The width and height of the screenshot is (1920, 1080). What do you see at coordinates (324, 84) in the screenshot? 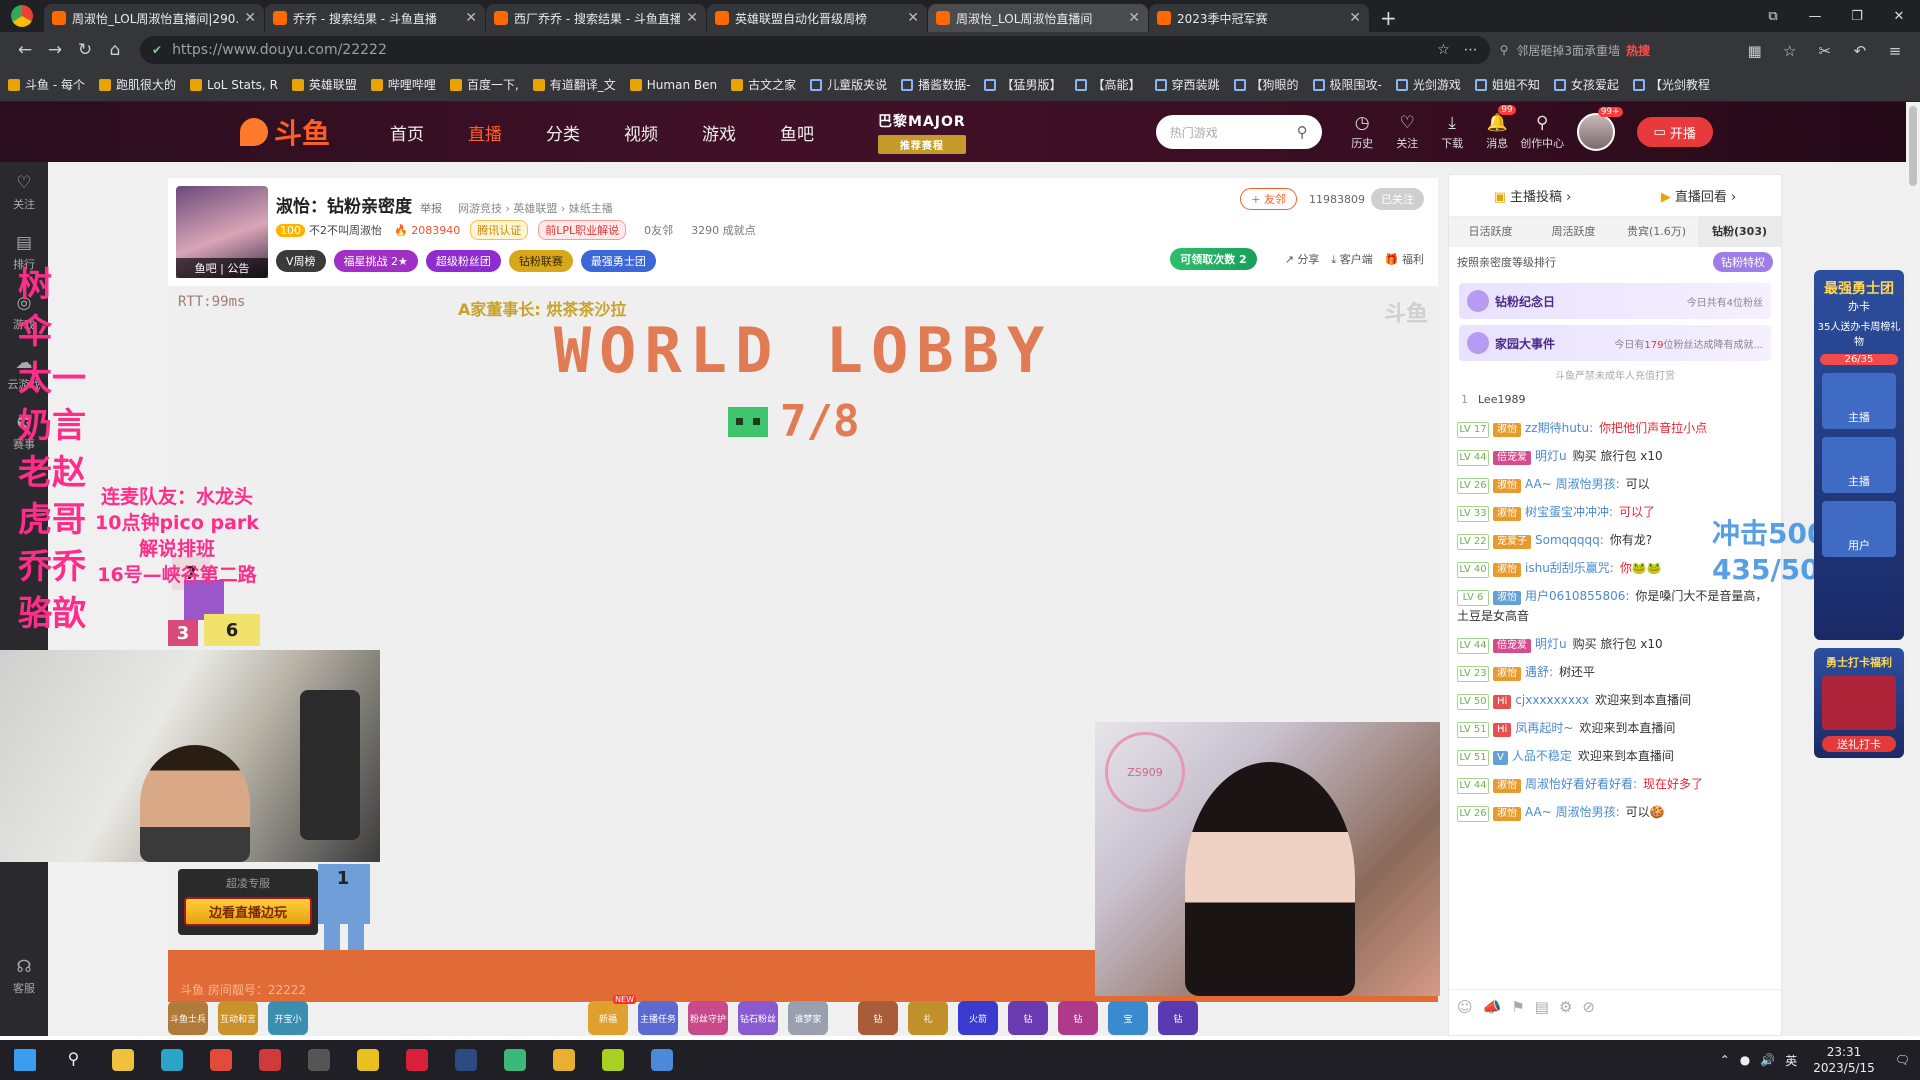
I see `bookmark-item: 英雄联盟` at bounding box center [324, 84].